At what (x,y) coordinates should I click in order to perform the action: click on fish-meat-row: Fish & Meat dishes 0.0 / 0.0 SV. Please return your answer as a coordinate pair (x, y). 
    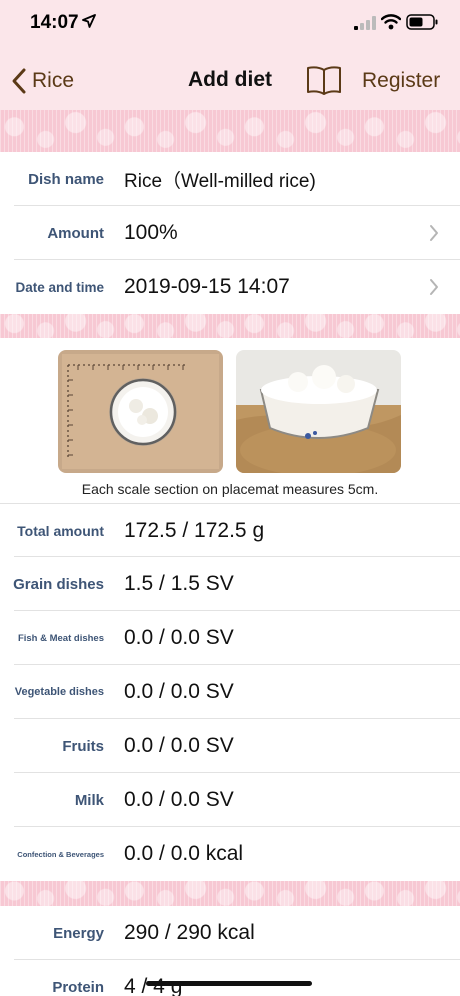
    Looking at the image, I should click on (230, 638).